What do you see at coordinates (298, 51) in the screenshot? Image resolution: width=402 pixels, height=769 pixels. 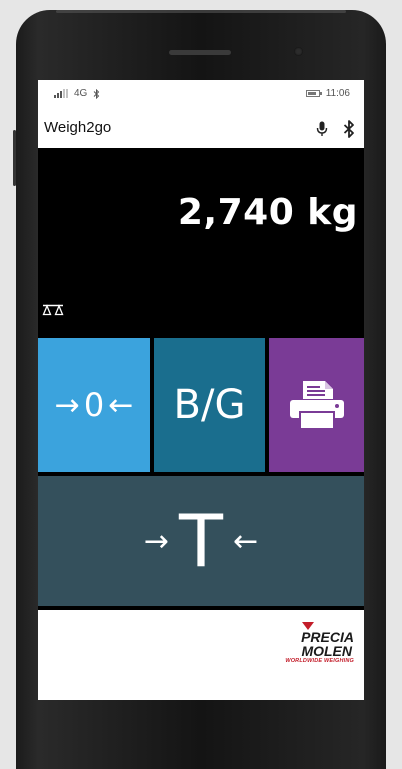 I see `front-camera` at bounding box center [298, 51].